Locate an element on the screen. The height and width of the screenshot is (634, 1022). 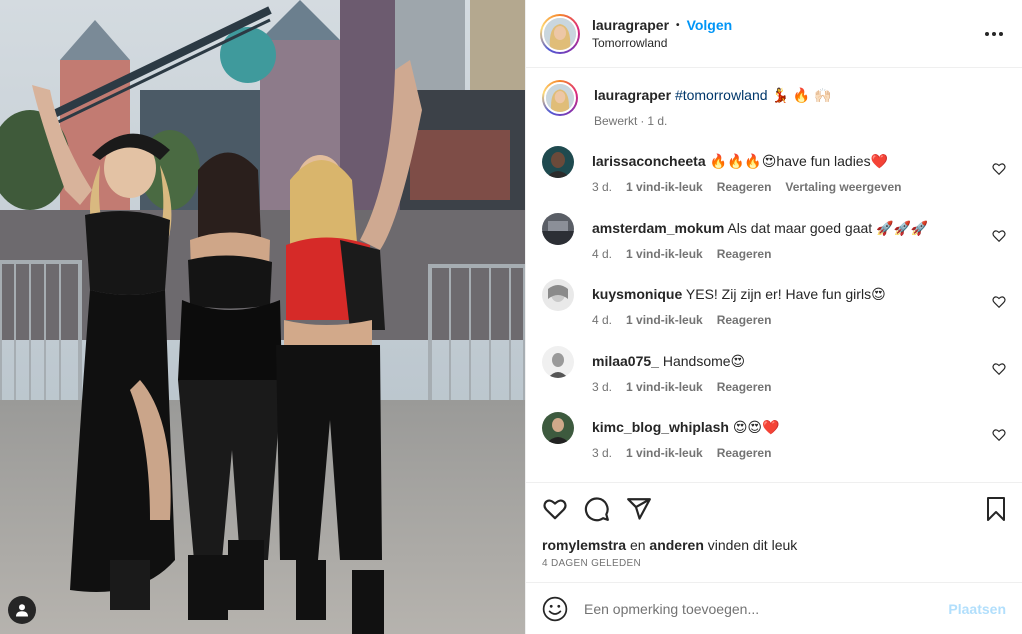
comment-text: YES! Zij zijn er! Have fun girls😍 is located at coordinates (785, 294).